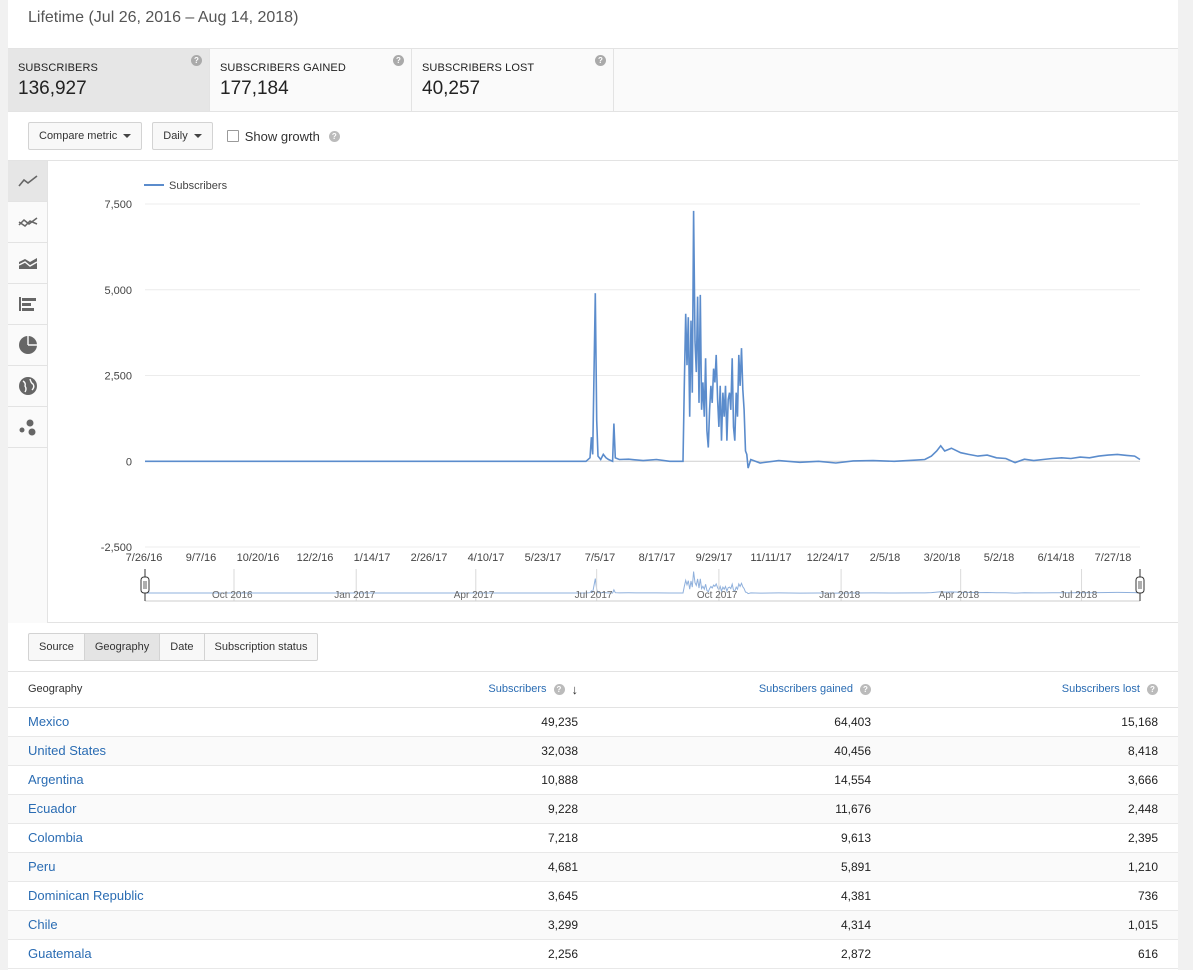 The width and height of the screenshot is (1193, 970). What do you see at coordinates (1034, 780) in the screenshot?
I see `table-cell: 3,666` at bounding box center [1034, 780].